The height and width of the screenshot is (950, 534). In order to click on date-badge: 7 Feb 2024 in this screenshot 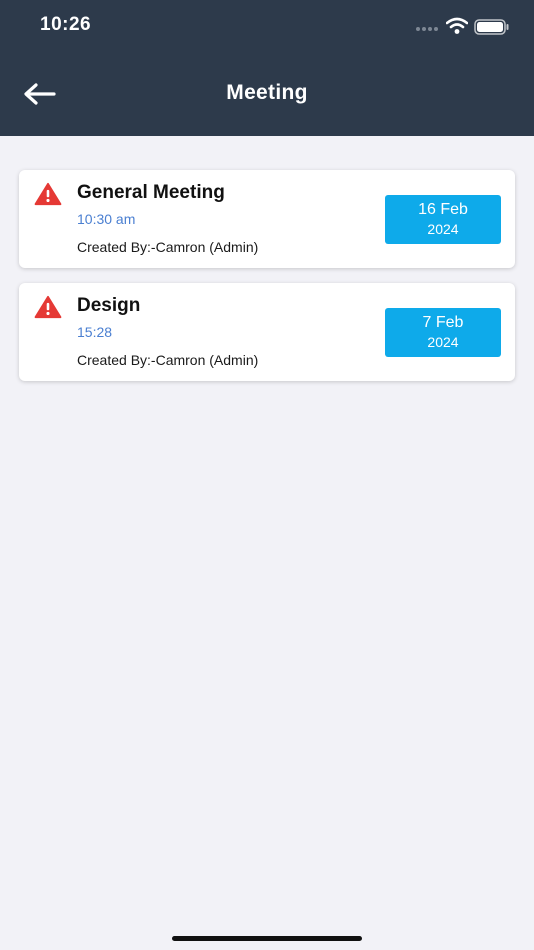, I will do `click(443, 332)`.